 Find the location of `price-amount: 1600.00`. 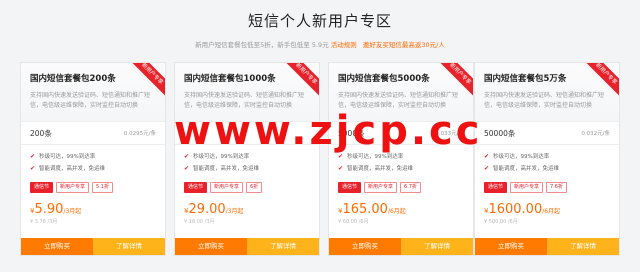

price-amount: 1600.00 is located at coordinates (515, 209).